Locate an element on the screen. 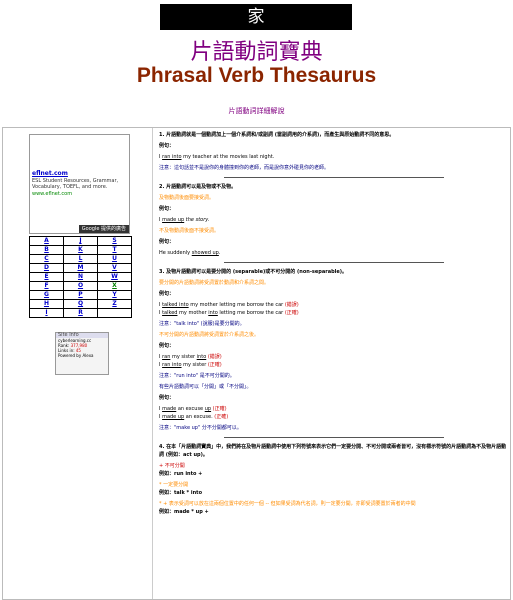 The width and height of the screenshot is (513, 600). letter-link-y: Y is located at coordinates (114, 295).